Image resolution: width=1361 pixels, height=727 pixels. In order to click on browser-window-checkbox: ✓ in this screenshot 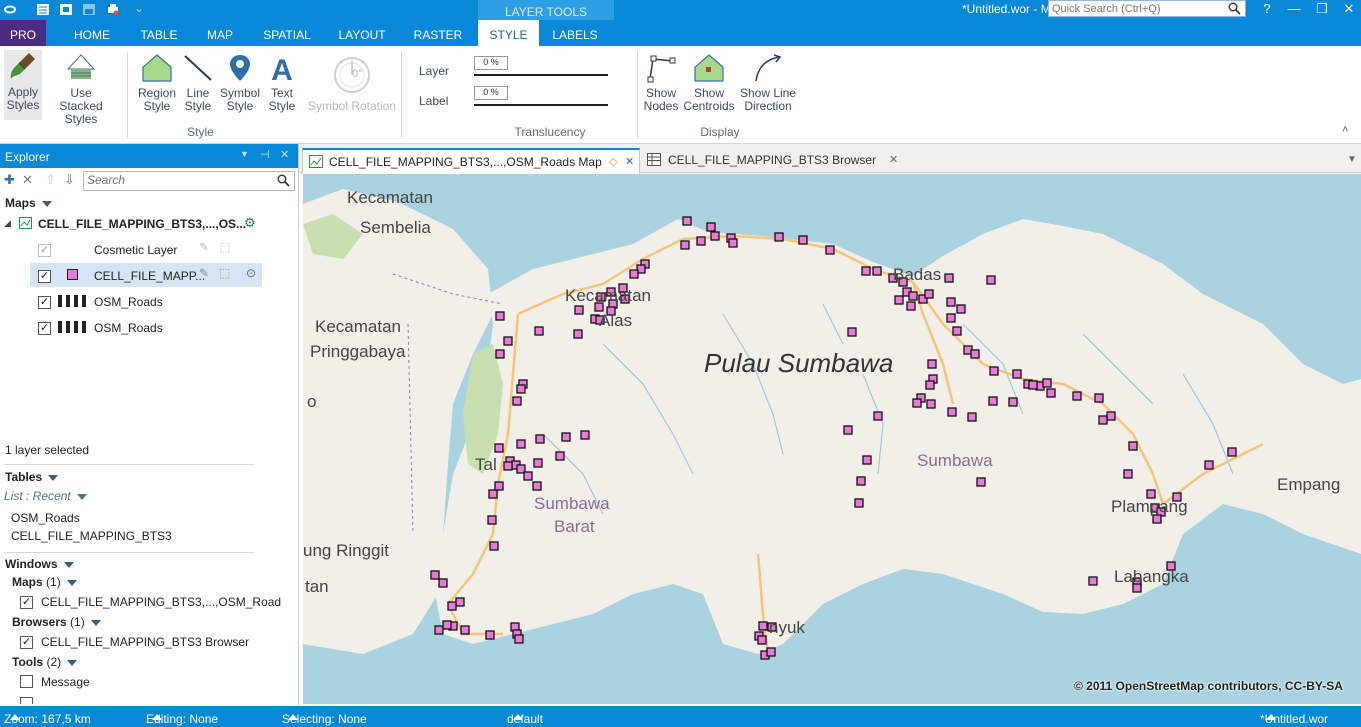, I will do `click(26, 642)`.